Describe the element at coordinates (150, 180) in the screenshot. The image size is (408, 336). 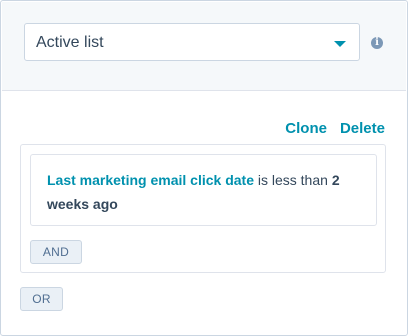
I see `filter-property: Last marketing email click date` at that location.